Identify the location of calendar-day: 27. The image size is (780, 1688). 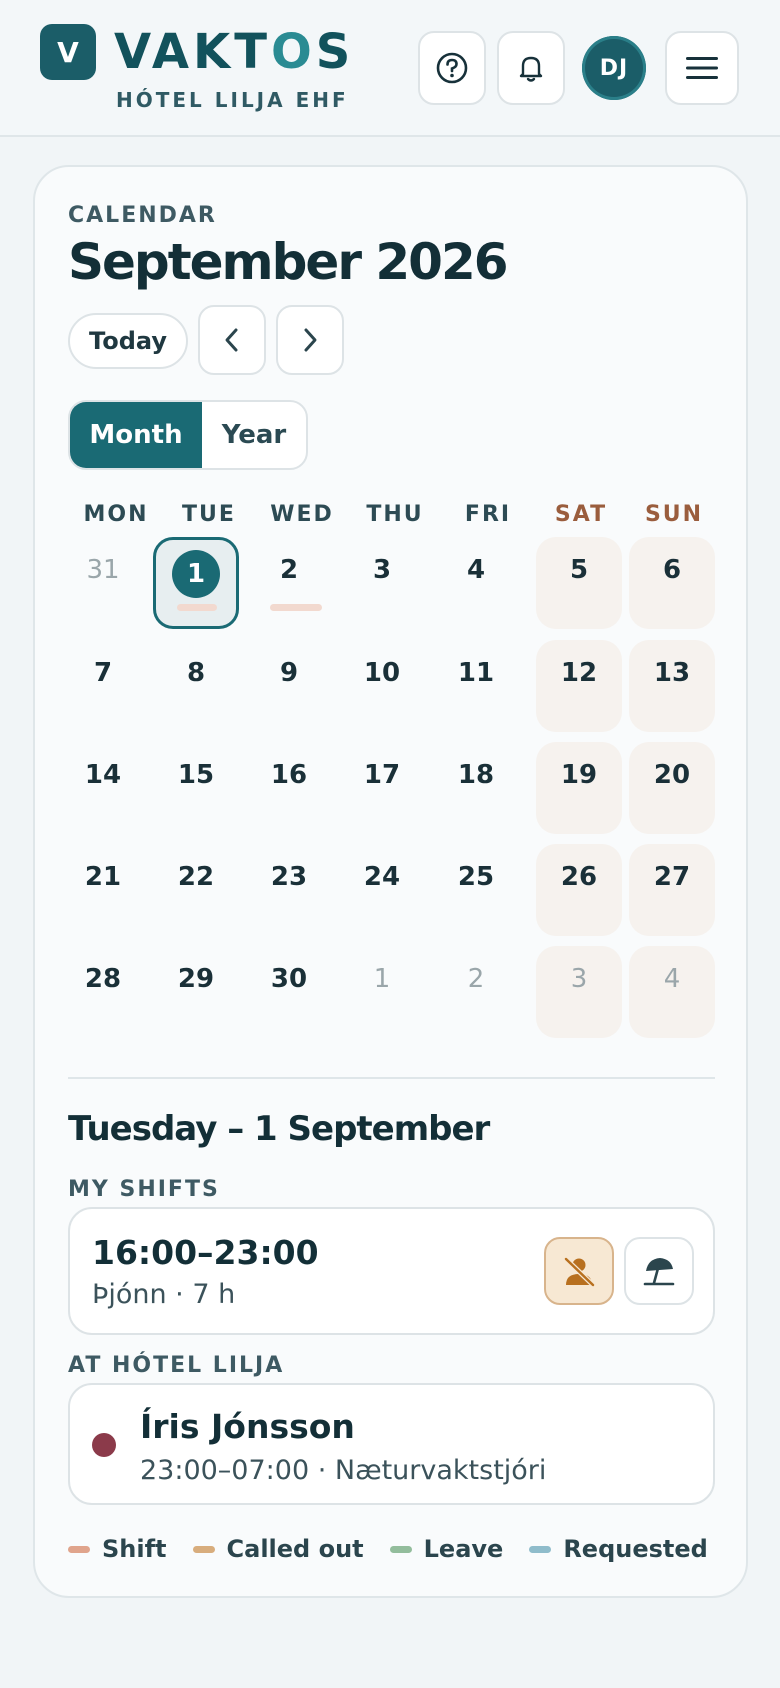
(672, 890).